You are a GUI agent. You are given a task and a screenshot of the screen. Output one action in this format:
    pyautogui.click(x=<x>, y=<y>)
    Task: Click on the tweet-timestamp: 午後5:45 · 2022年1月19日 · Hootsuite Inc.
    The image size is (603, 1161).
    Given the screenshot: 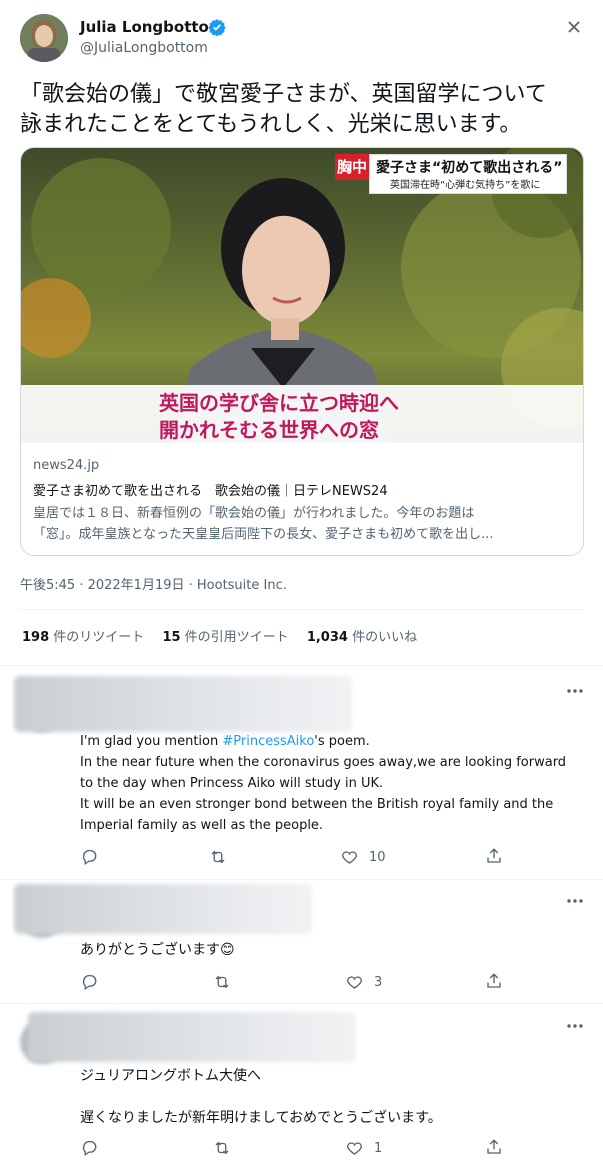 What is the action you would take?
    pyautogui.click(x=153, y=583)
    